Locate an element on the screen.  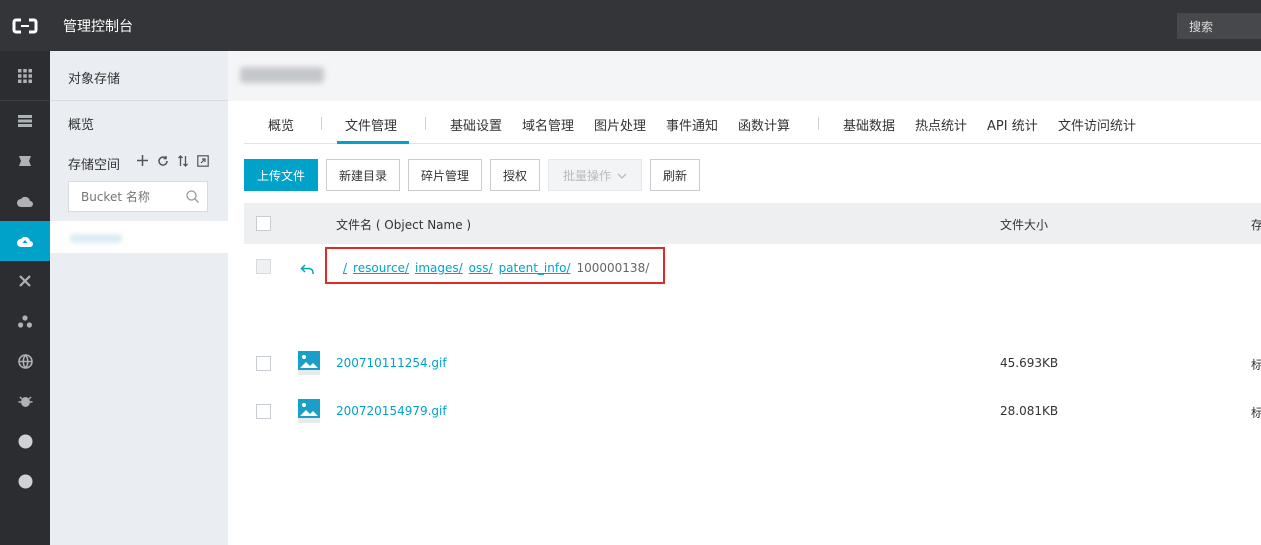
tab-event-notify: 事件通知 is located at coordinates (692, 124).